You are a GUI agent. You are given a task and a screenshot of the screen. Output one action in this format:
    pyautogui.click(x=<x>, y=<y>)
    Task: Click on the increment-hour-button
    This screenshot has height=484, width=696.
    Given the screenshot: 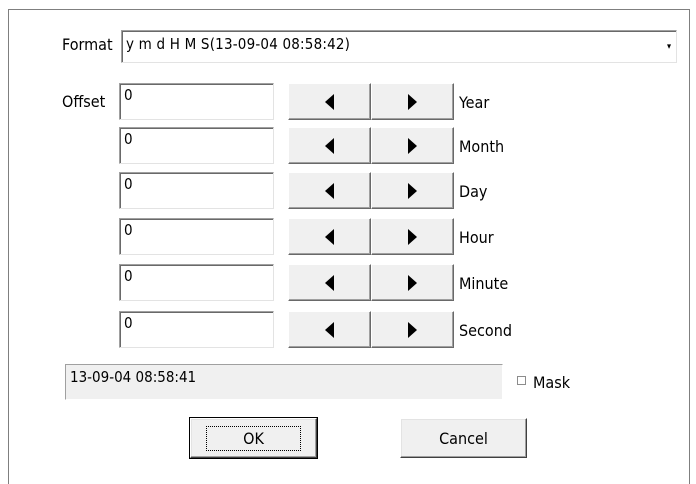 What is the action you would take?
    pyautogui.click(x=412, y=236)
    